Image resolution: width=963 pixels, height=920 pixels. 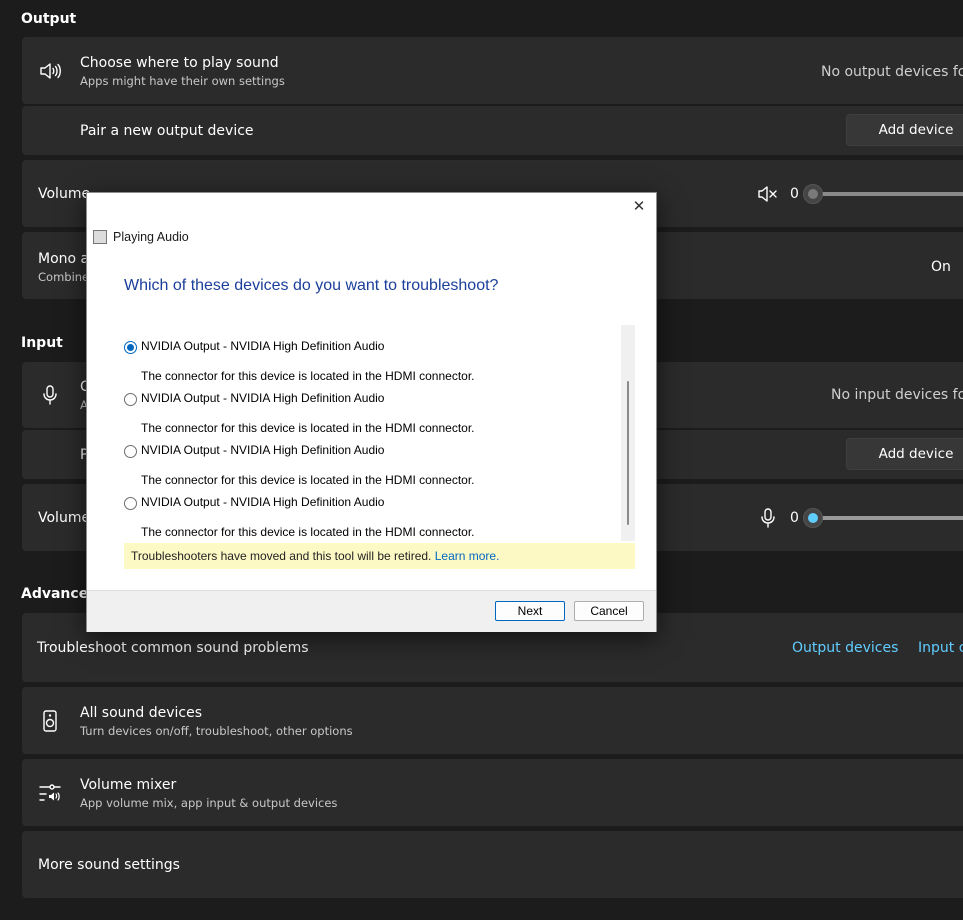 I want to click on mono-audio-state: On, so click(x=941, y=267).